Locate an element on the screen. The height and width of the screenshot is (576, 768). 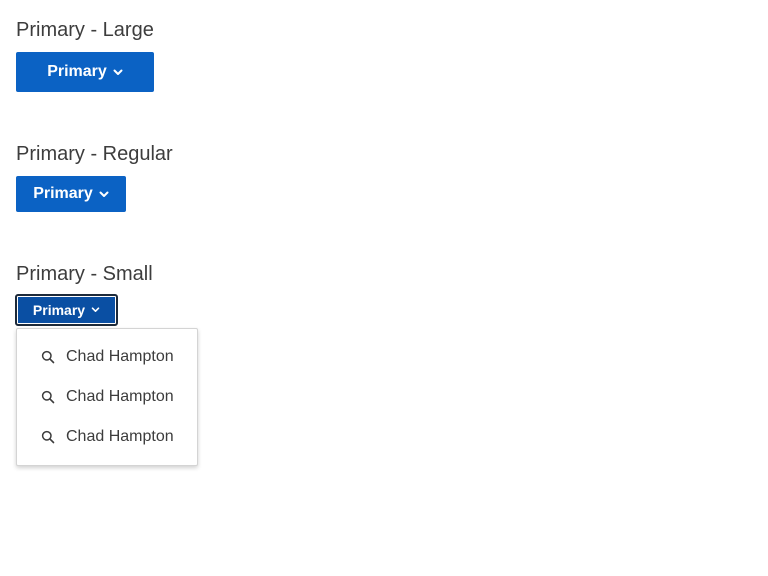
primary-large-dropdown-button: Primary is located at coordinates (85, 72).